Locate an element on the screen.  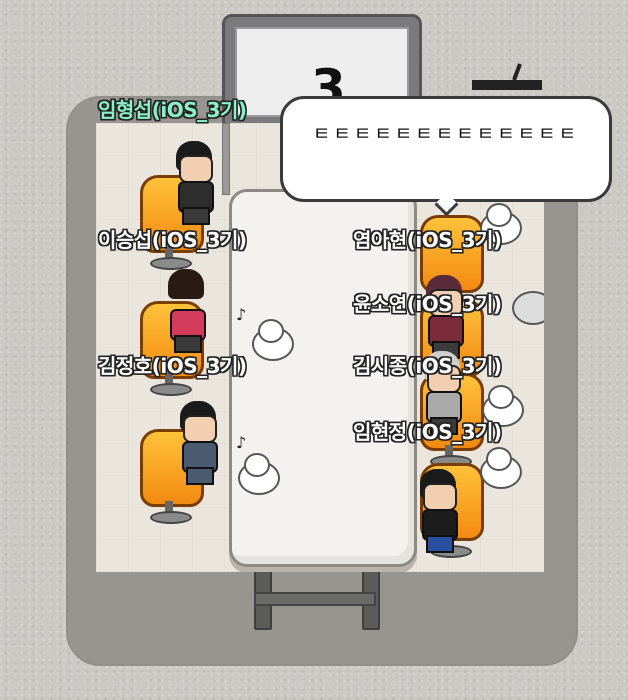
chat-speech-bubble: ㅌㅌㅌㅌㅌㅌㅌㅌㅌㅌㅌㅌㅌ is located at coordinates (446, 149).